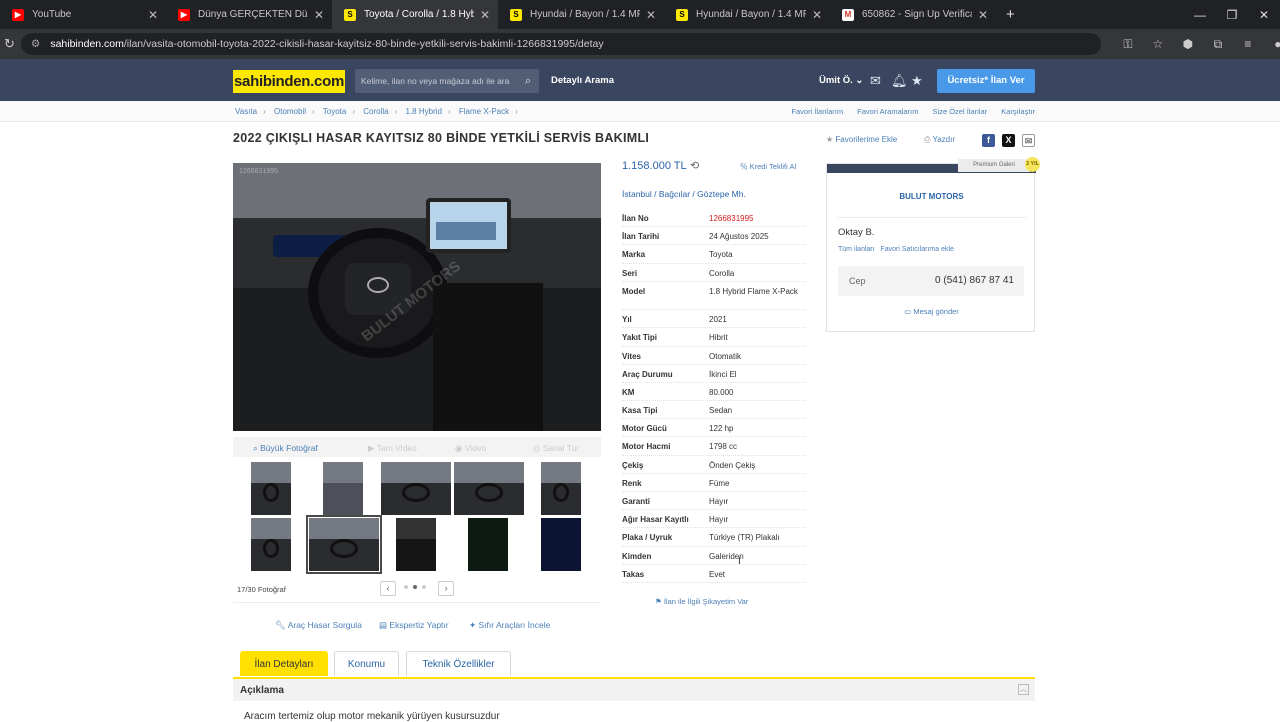 This screenshot has height=722, width=1280. I want to click on mail-icon: ✉, so click(875, 81).